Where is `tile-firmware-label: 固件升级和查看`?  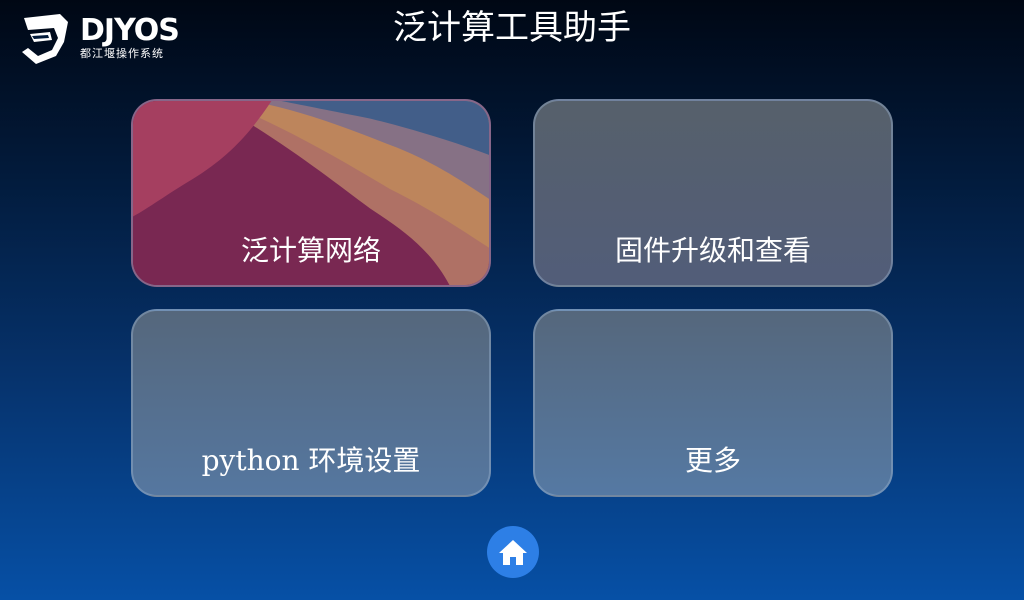 tile-firmware-label: 固件升级和查看 is located at coordinates (712, 250).